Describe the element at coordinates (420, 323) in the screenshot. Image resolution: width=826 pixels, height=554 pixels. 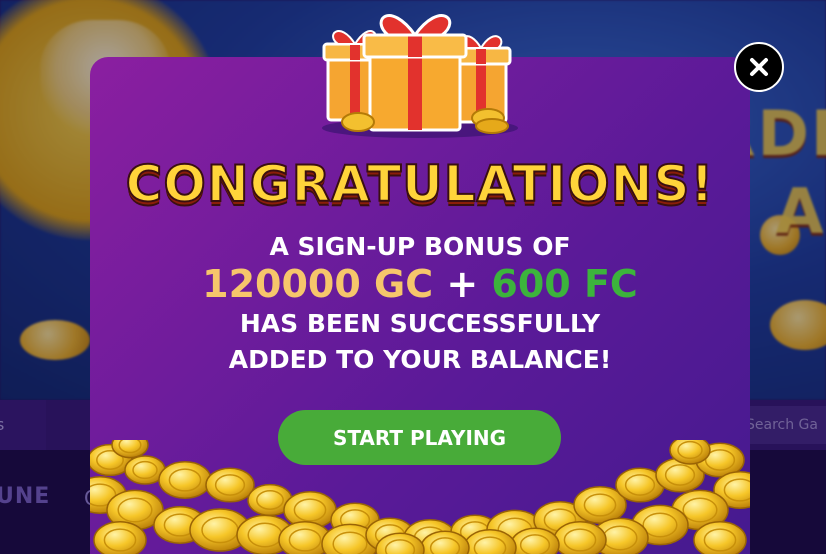
I see `bonus-line-3: HAS BEEN SUCCESSFULLY` at that location.